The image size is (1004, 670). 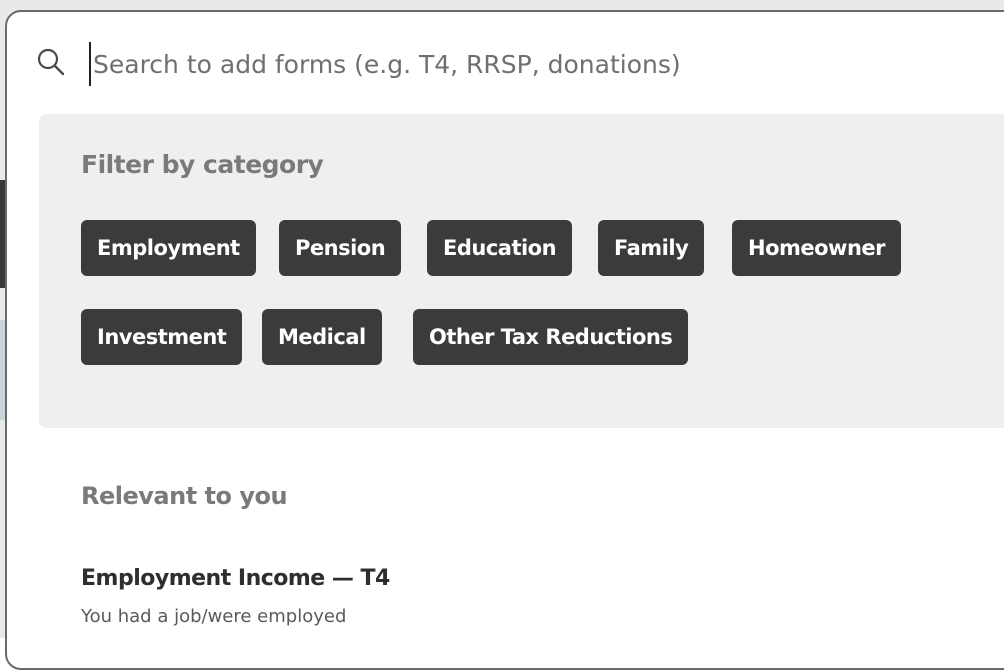 I want to click on filter-heading: Filter by category, so click(x=202, y=164).